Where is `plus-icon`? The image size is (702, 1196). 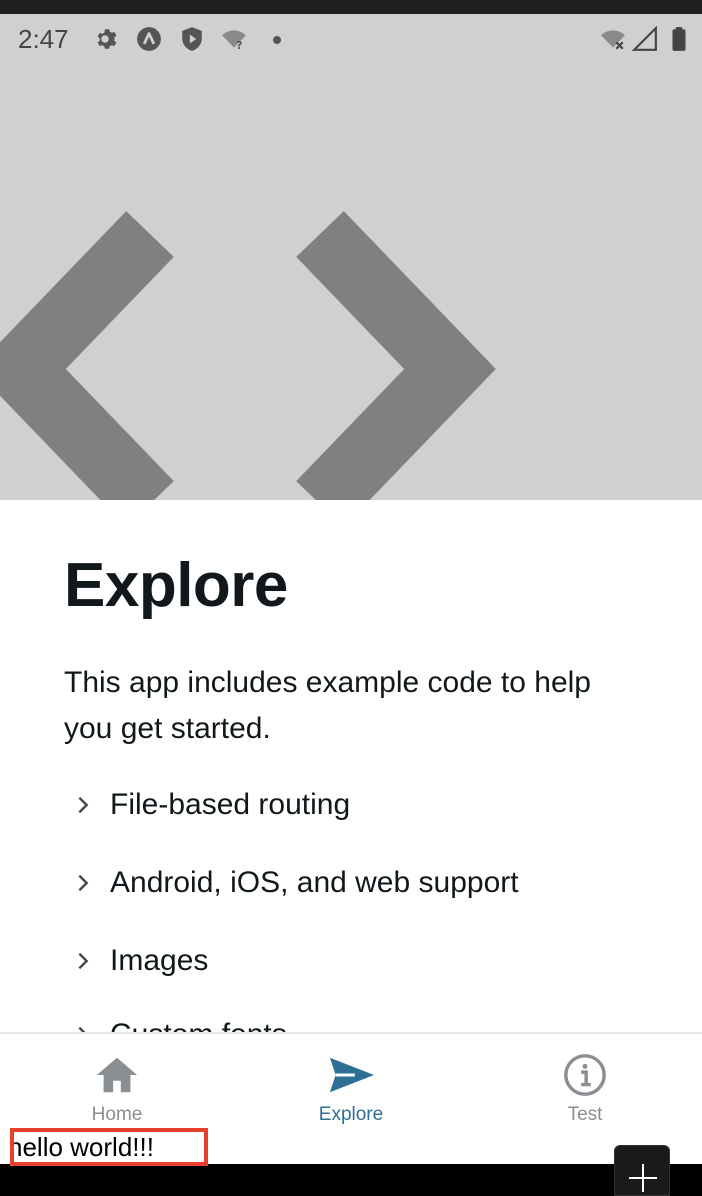 plus-icon is located at coordinates (643, 1178).